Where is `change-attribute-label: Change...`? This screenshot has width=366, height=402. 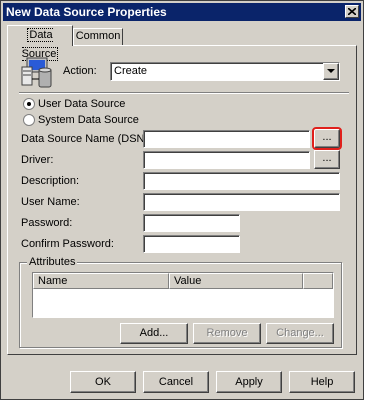
change-attribute-label: Change... is located at coordinates (300, 333).